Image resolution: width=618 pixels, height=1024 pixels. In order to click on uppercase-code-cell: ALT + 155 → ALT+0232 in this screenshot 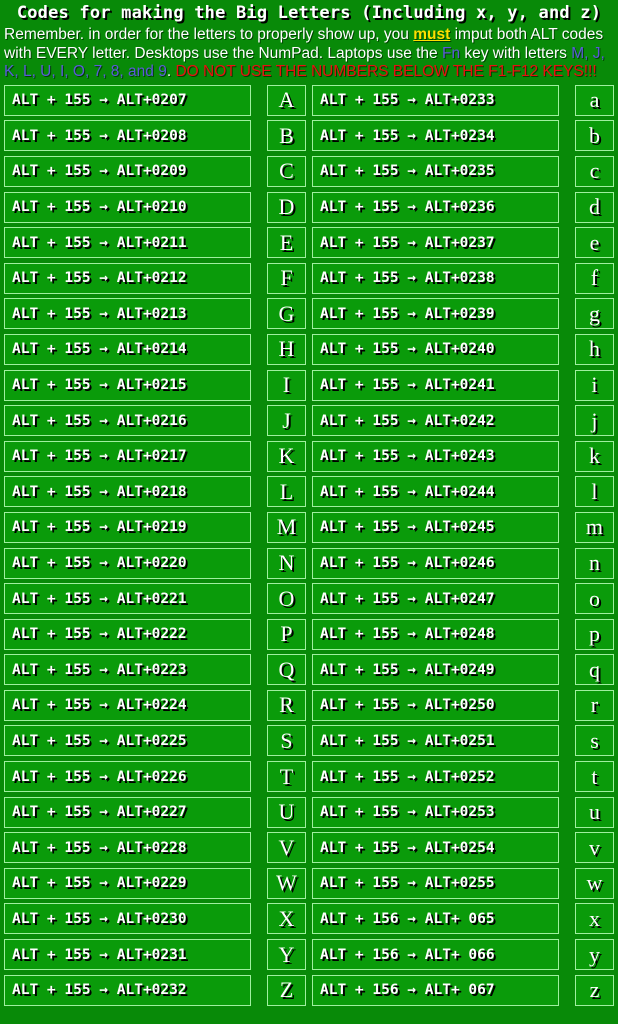, I will do `click(127, 990)`.